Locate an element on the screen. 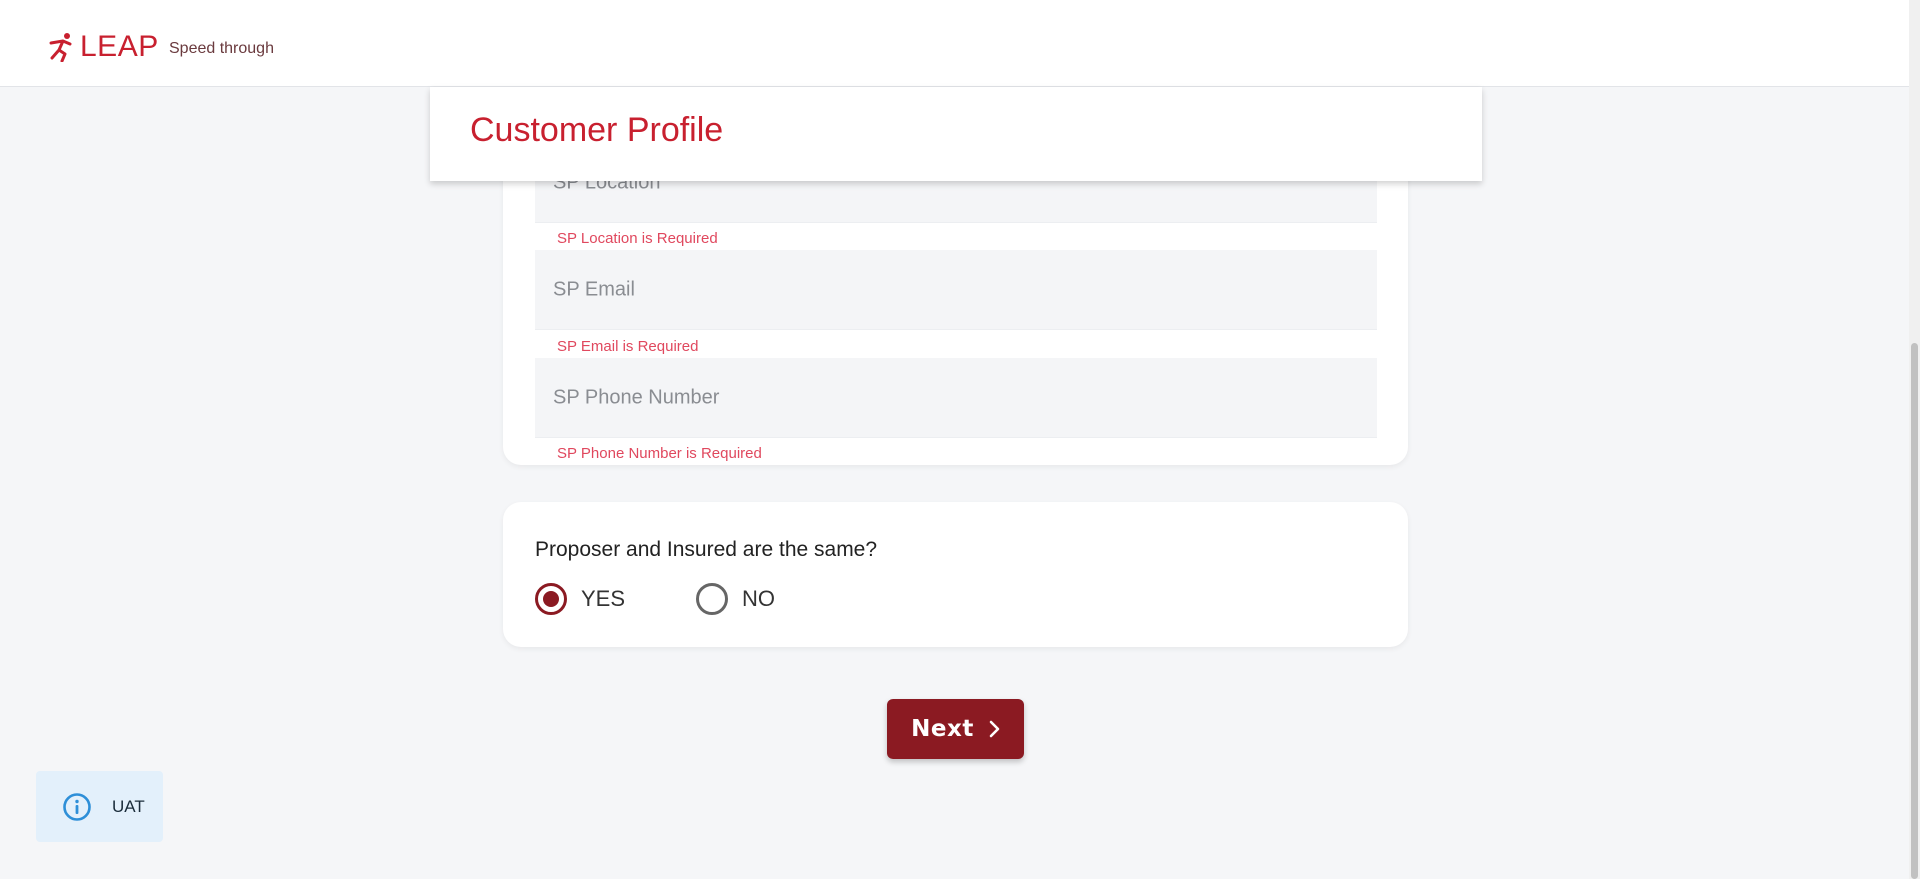  radio-yes: YES is located at coordinates (580, 599).